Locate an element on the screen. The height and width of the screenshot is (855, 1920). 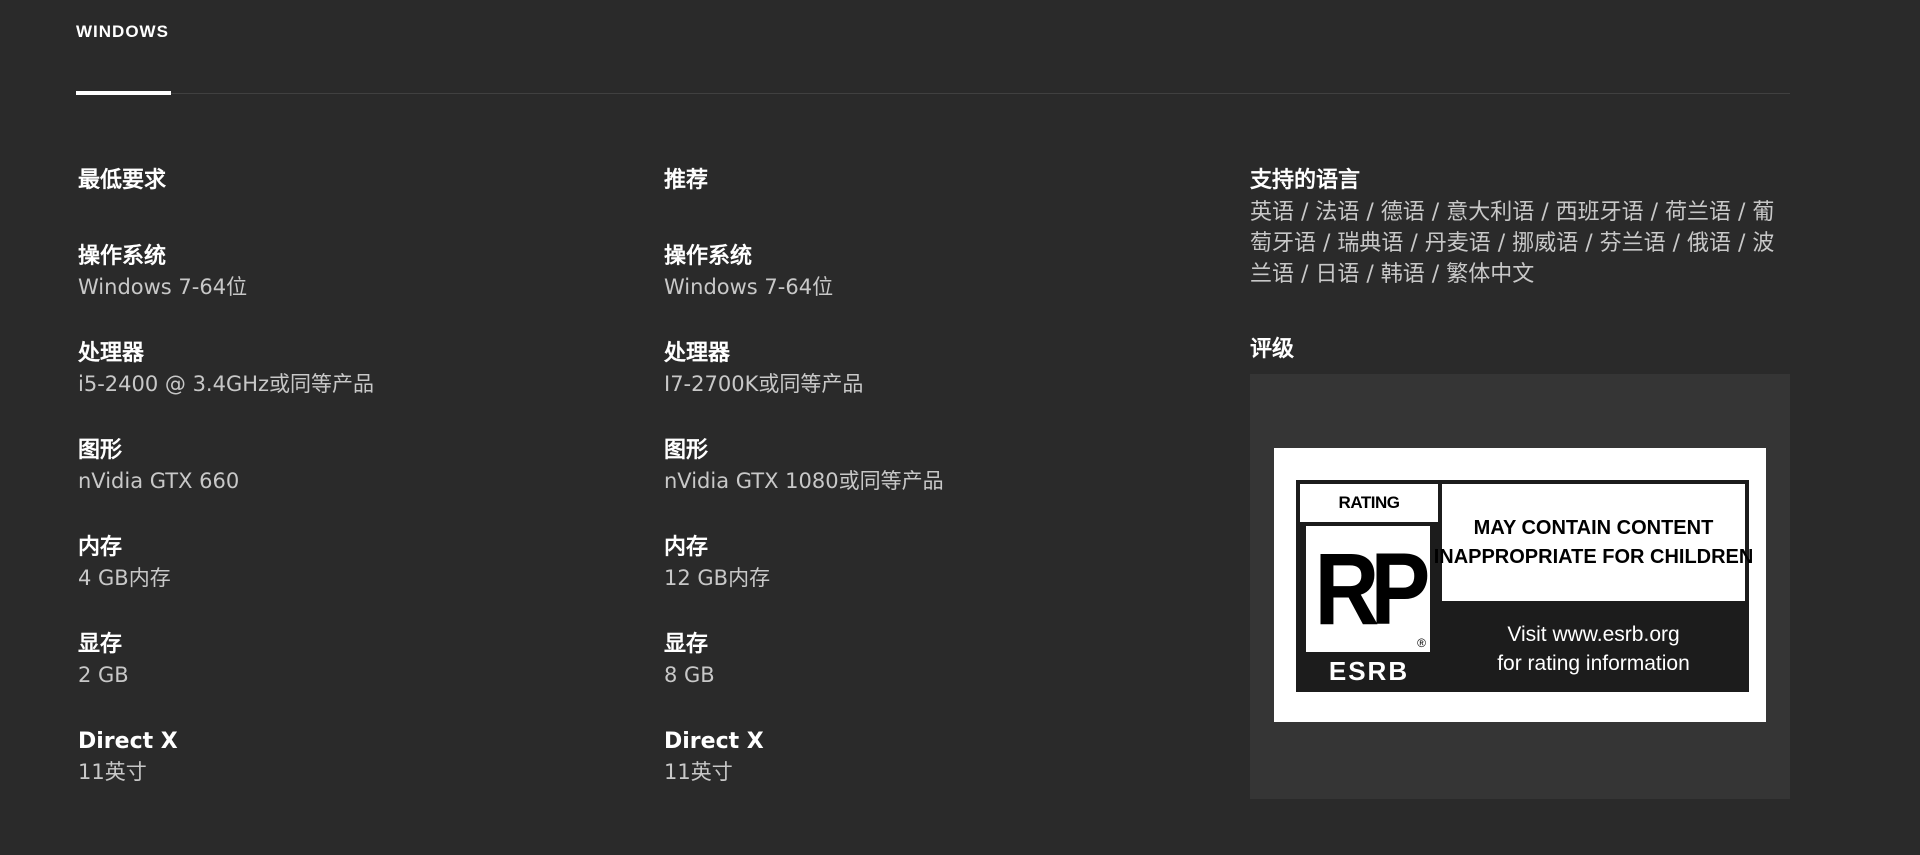
esrb-visit-line: Visit www.esrb.org is located at coordinates (1593, 634).